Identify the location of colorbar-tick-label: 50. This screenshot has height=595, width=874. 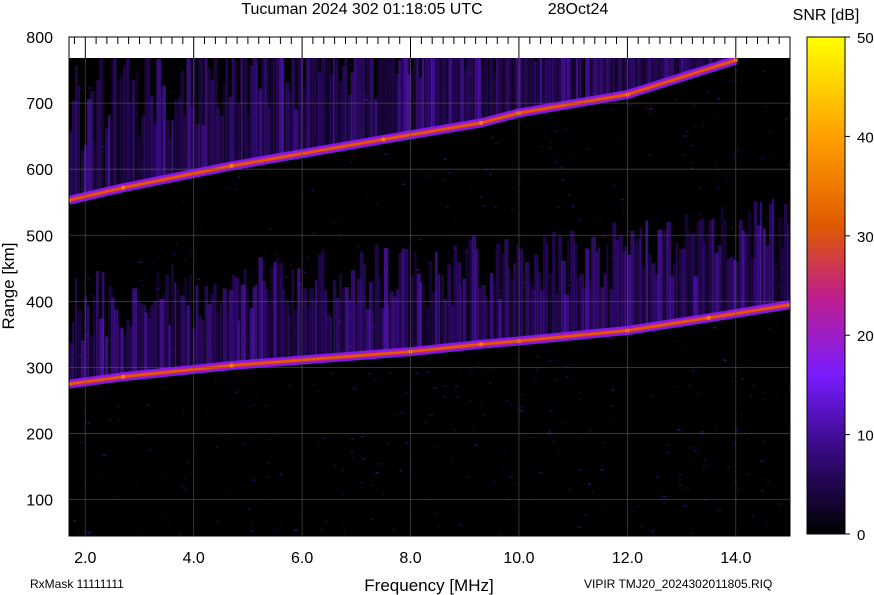
(865, 38).